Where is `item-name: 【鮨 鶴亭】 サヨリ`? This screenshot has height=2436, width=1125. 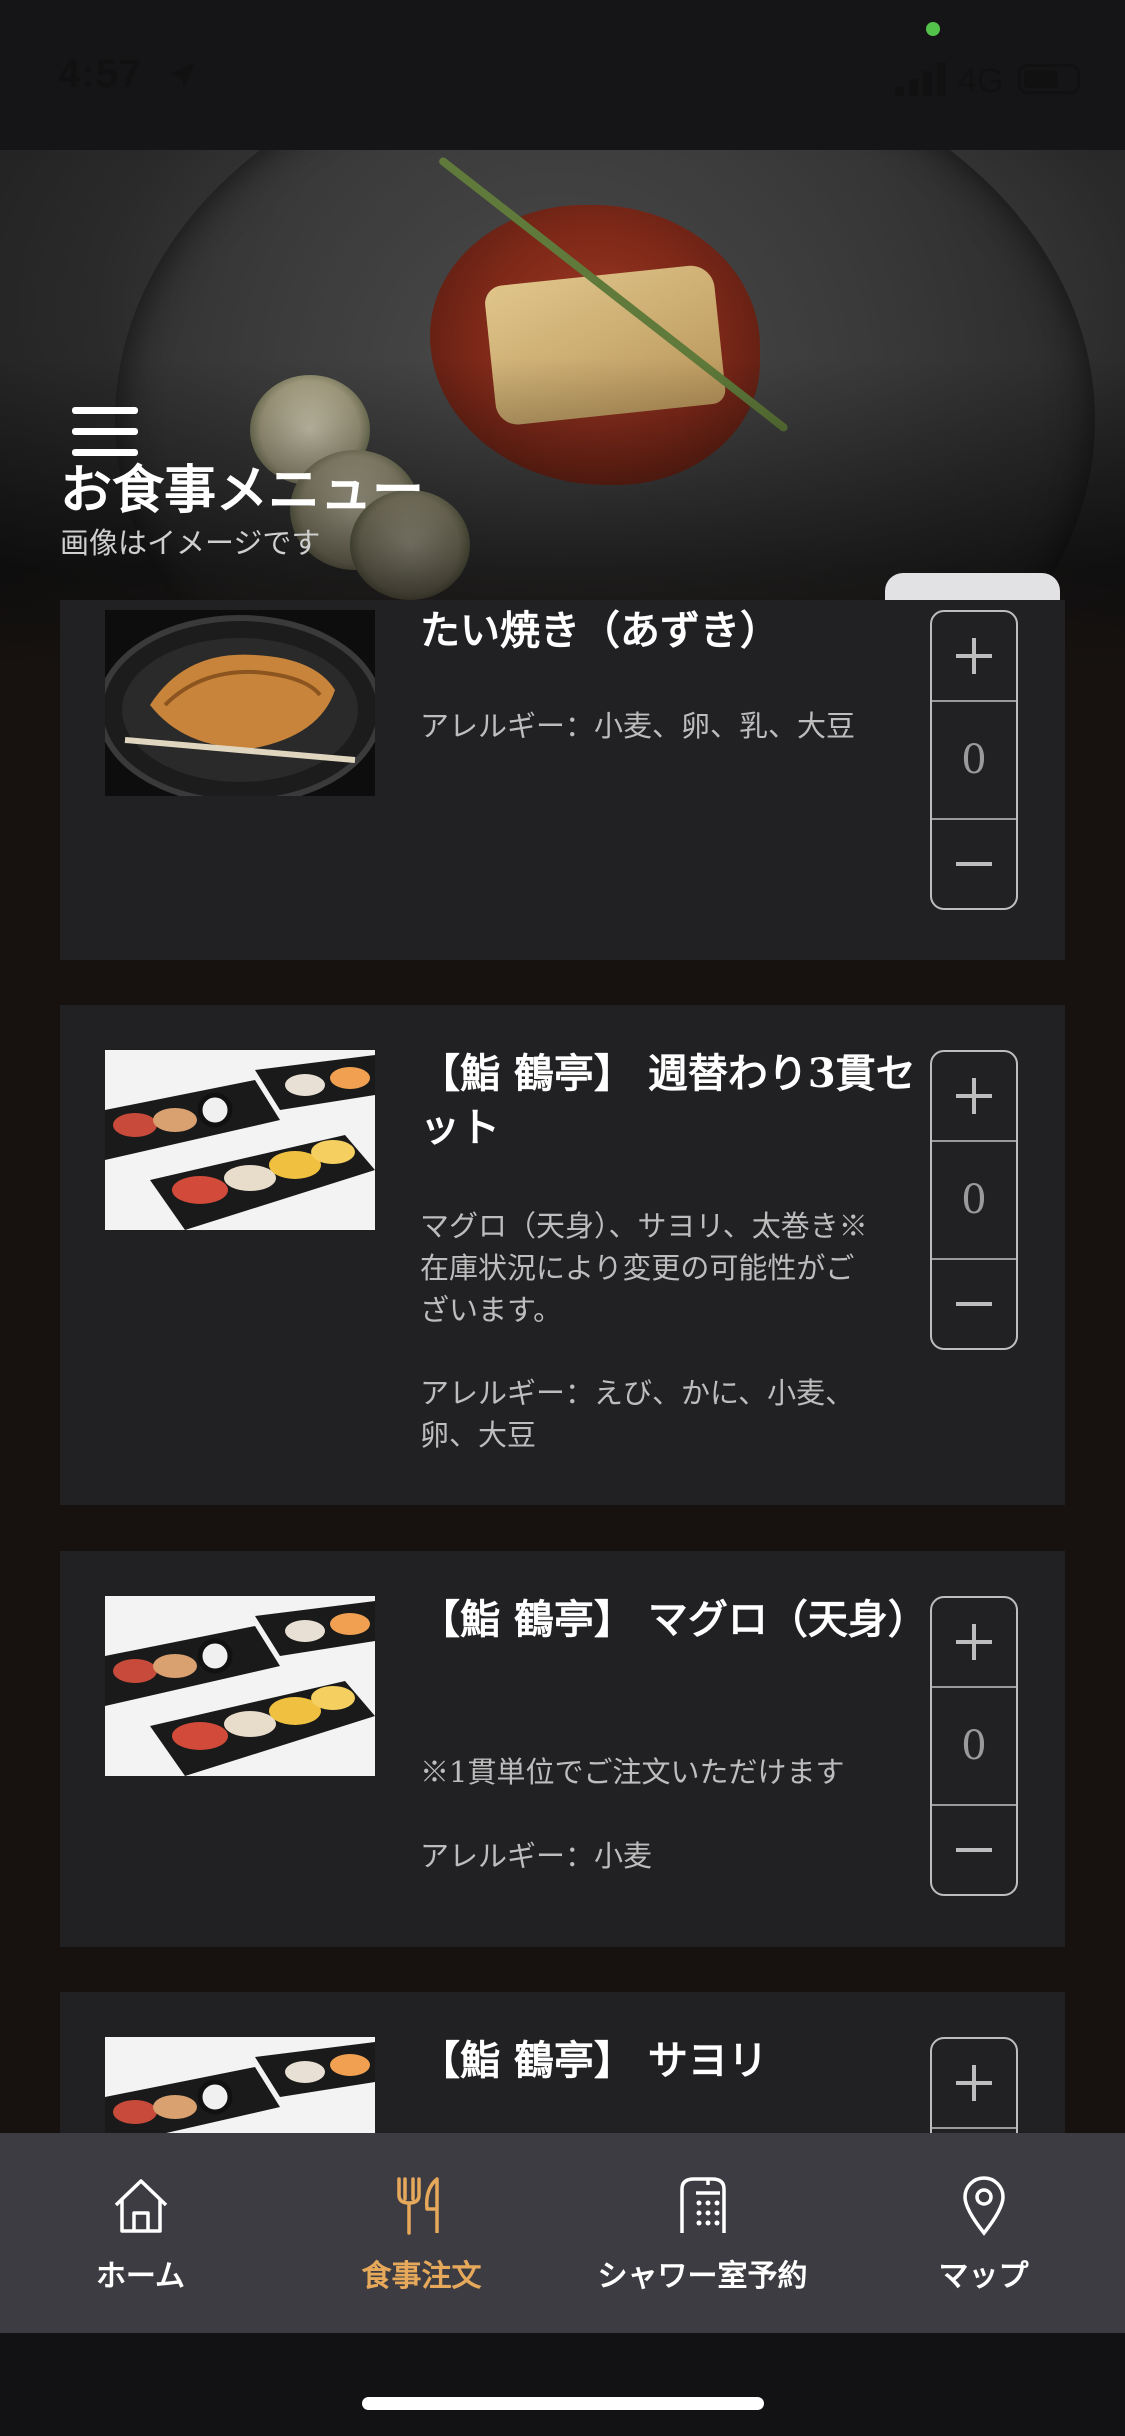
item-name: 【鮨 鶴亭】 サヨリ is located at coordinates (594, 2060).